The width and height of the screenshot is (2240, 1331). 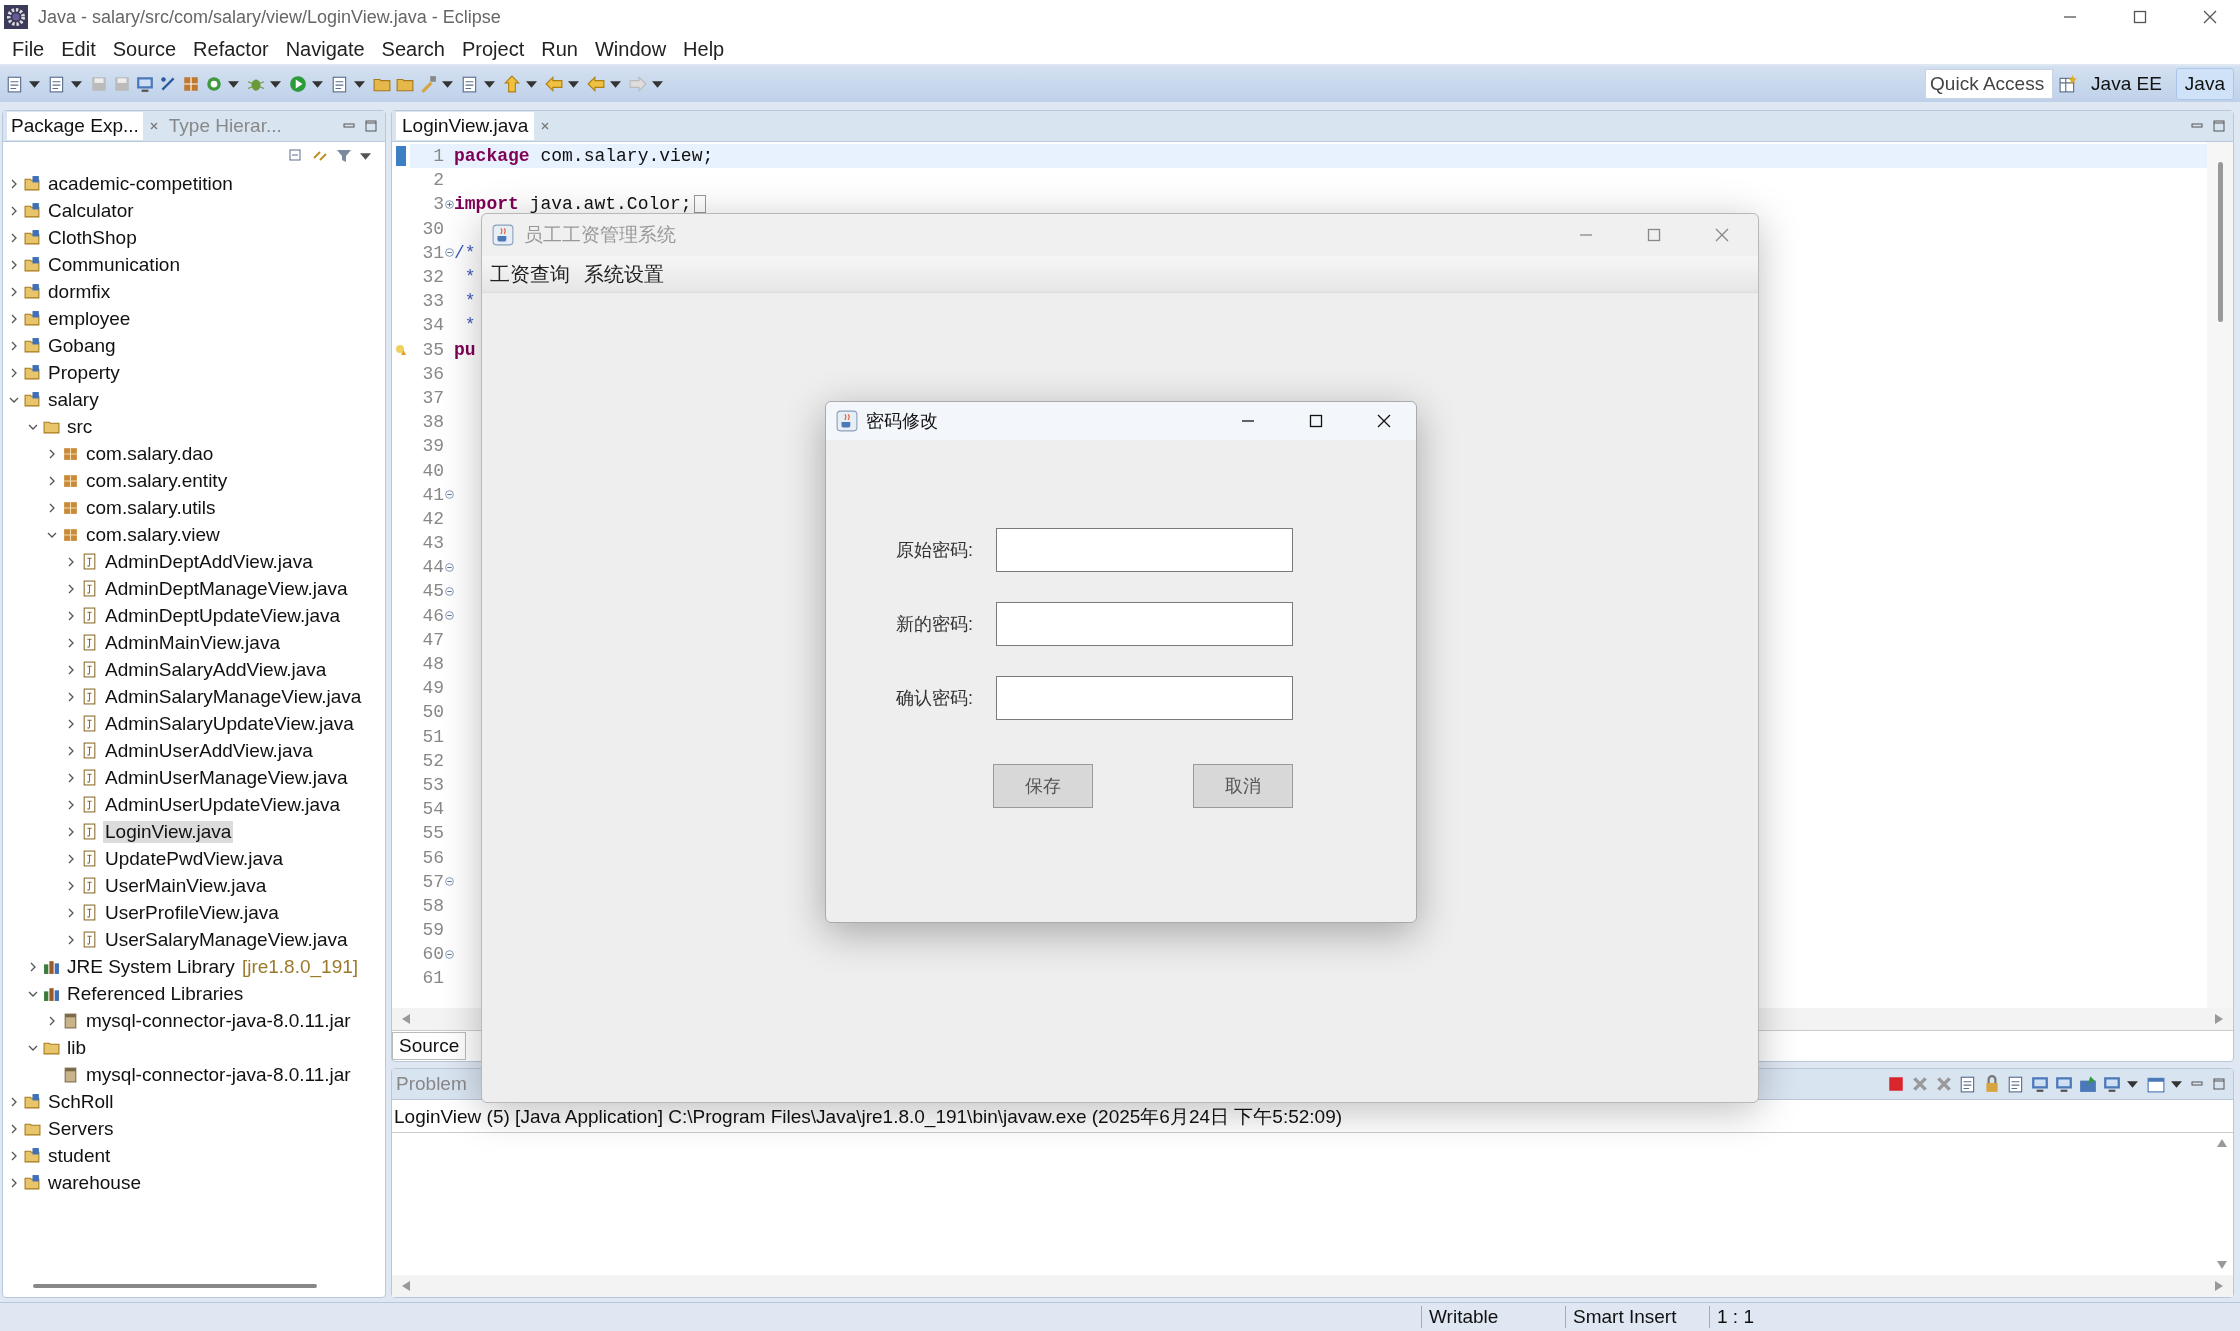 I want to click on menu-item: 系统设置, so click(x=624, y=274).